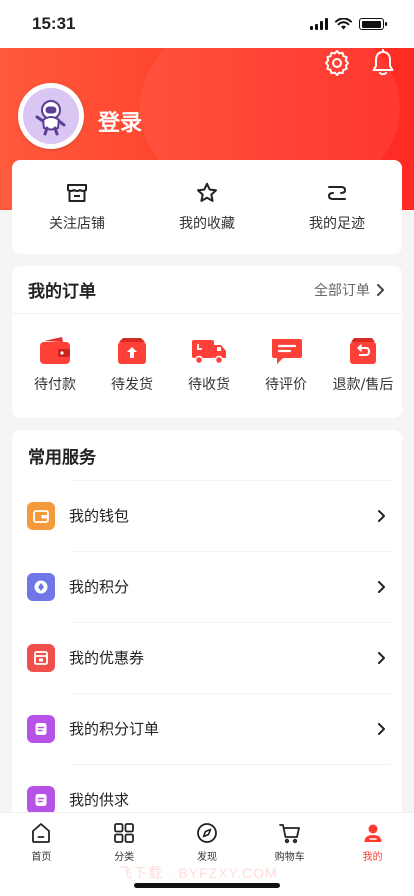 This screenshot has width=414, height=896. What do you see at coordinates (132, 351) in the screenshot?
I see `package-upload-icon` at bounding box center [132, 351].